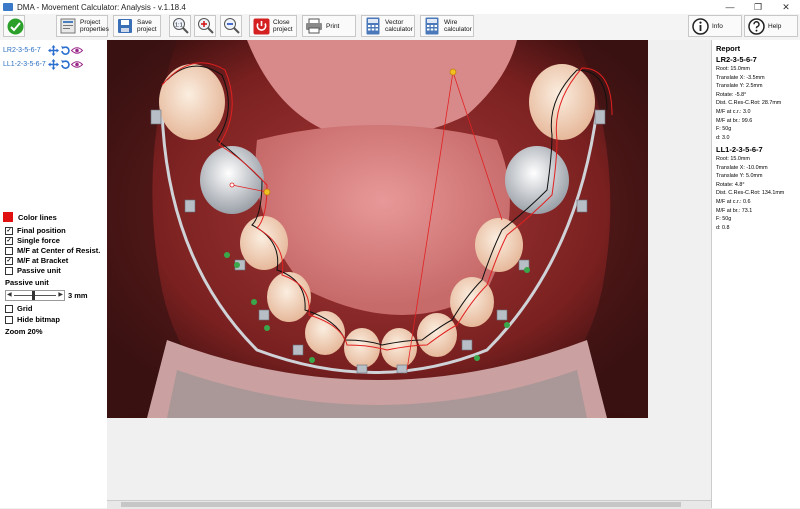 The image size is (800, 509). I want to click on zoom-actual-button: 1:1, so click(180, 26).